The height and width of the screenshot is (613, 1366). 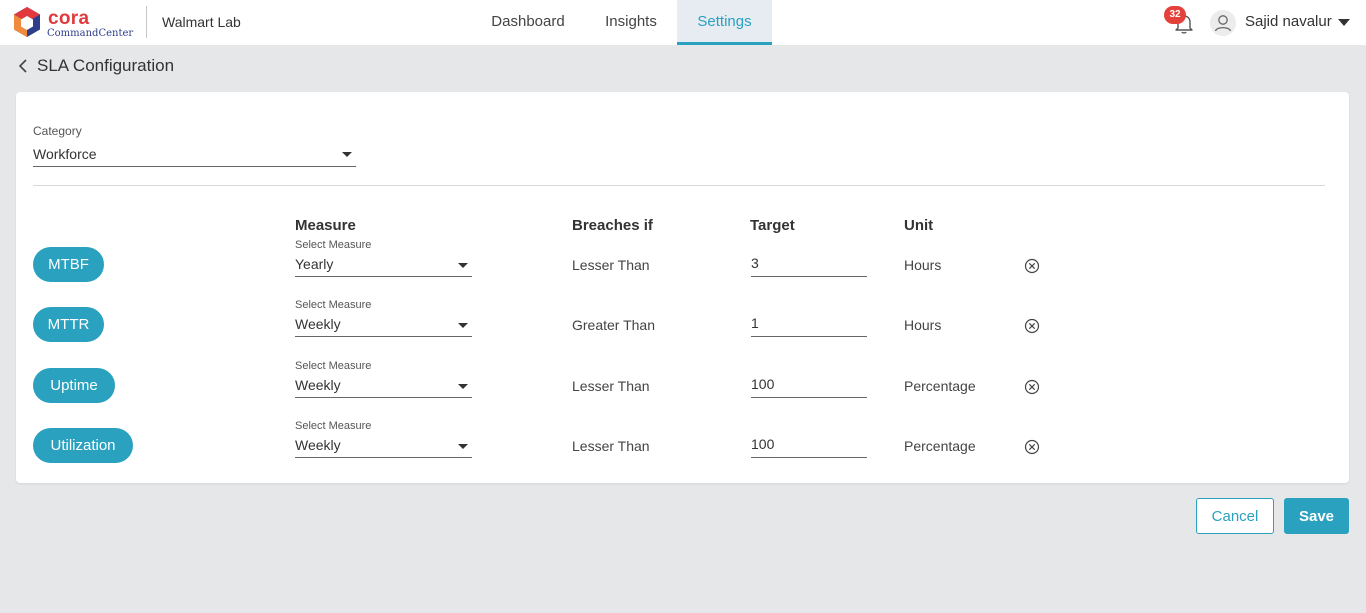 I want to click on metric-pill-mtbf: MTBF, so click(x=68, y=264).